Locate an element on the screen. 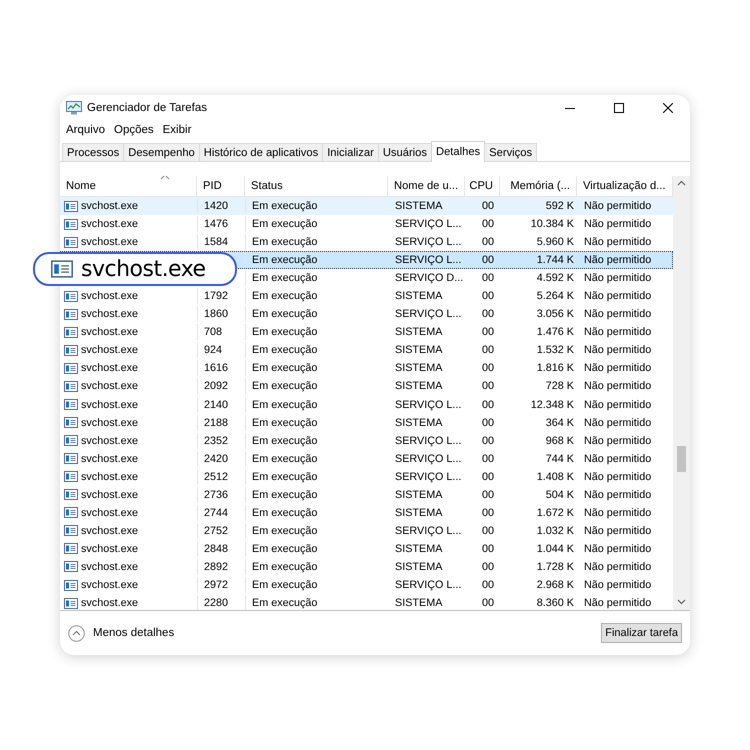 The width and height of the screenshot is (750, 750). table-cell: 2140 is located at coordinates (216, 404).